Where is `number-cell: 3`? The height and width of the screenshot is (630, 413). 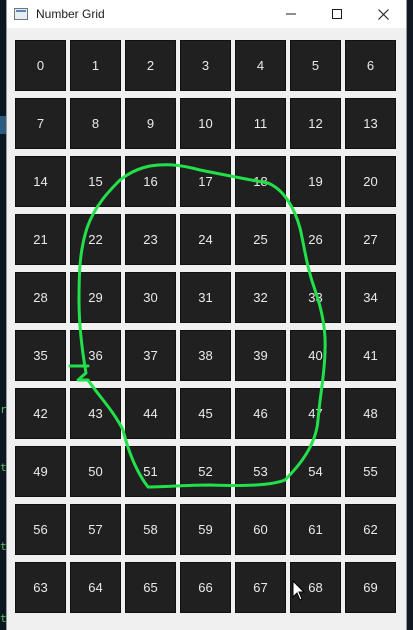 number-cell: 3 is located at coordinates (205, 65).